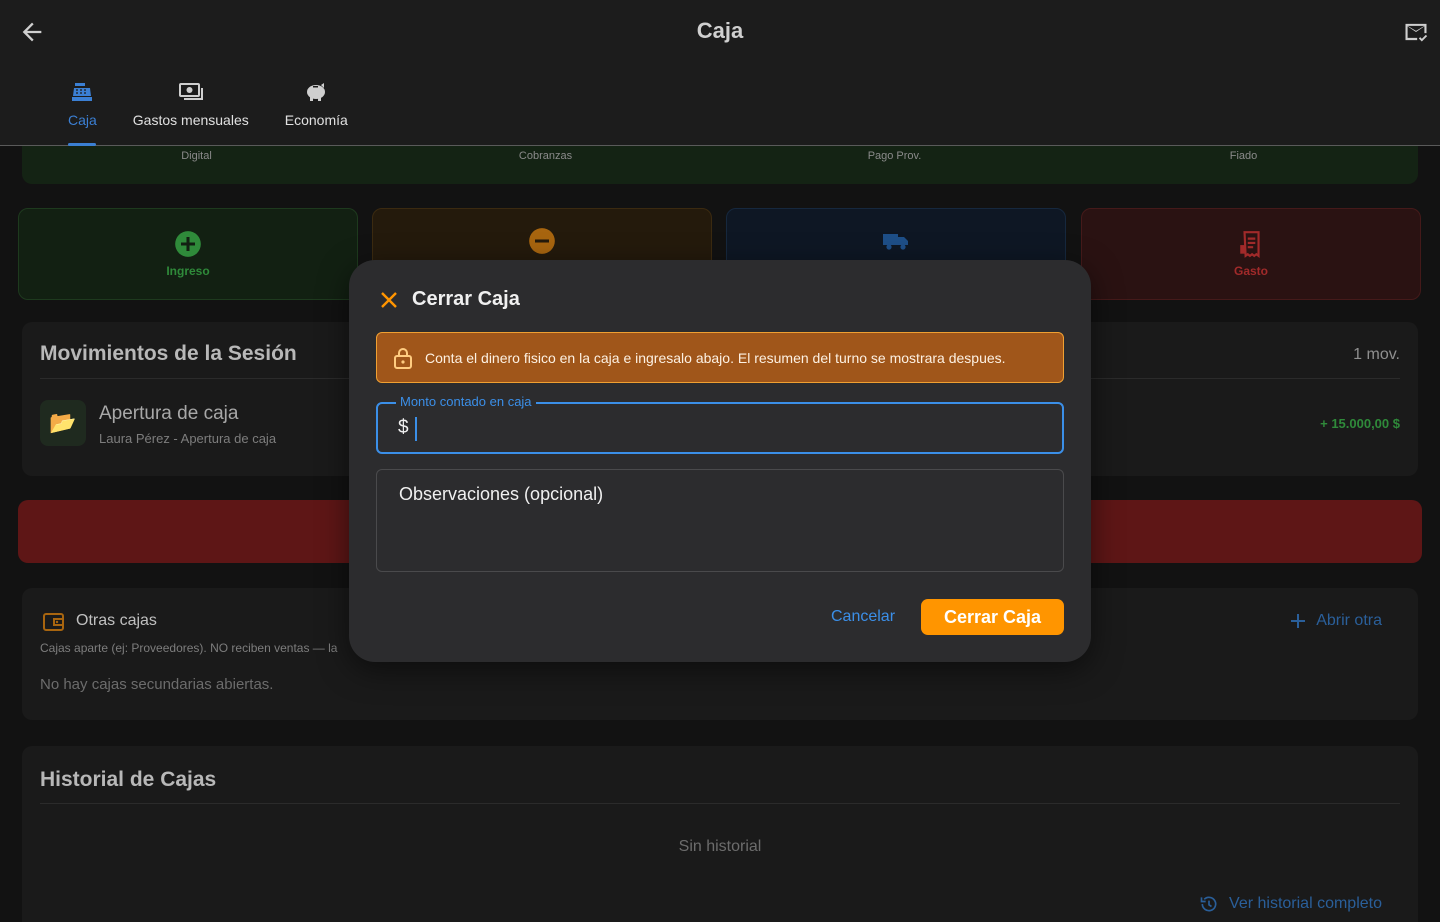 The height and width of the screenshot is (922, 1440). Describe the element at coordinates (863, 617) in the screenshot. I see `cancel-button: Cancelar` at that location.